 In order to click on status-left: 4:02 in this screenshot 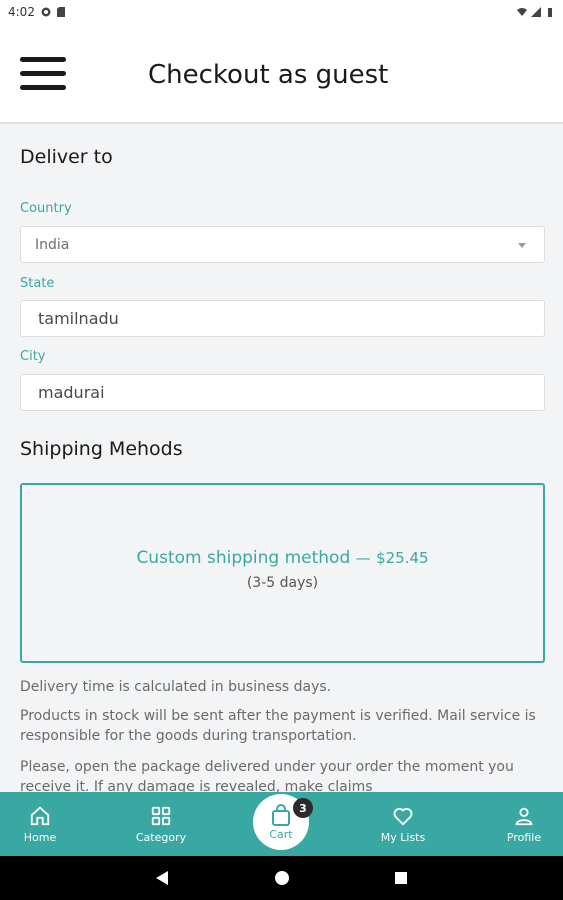, I will do `click(37, 12)`.